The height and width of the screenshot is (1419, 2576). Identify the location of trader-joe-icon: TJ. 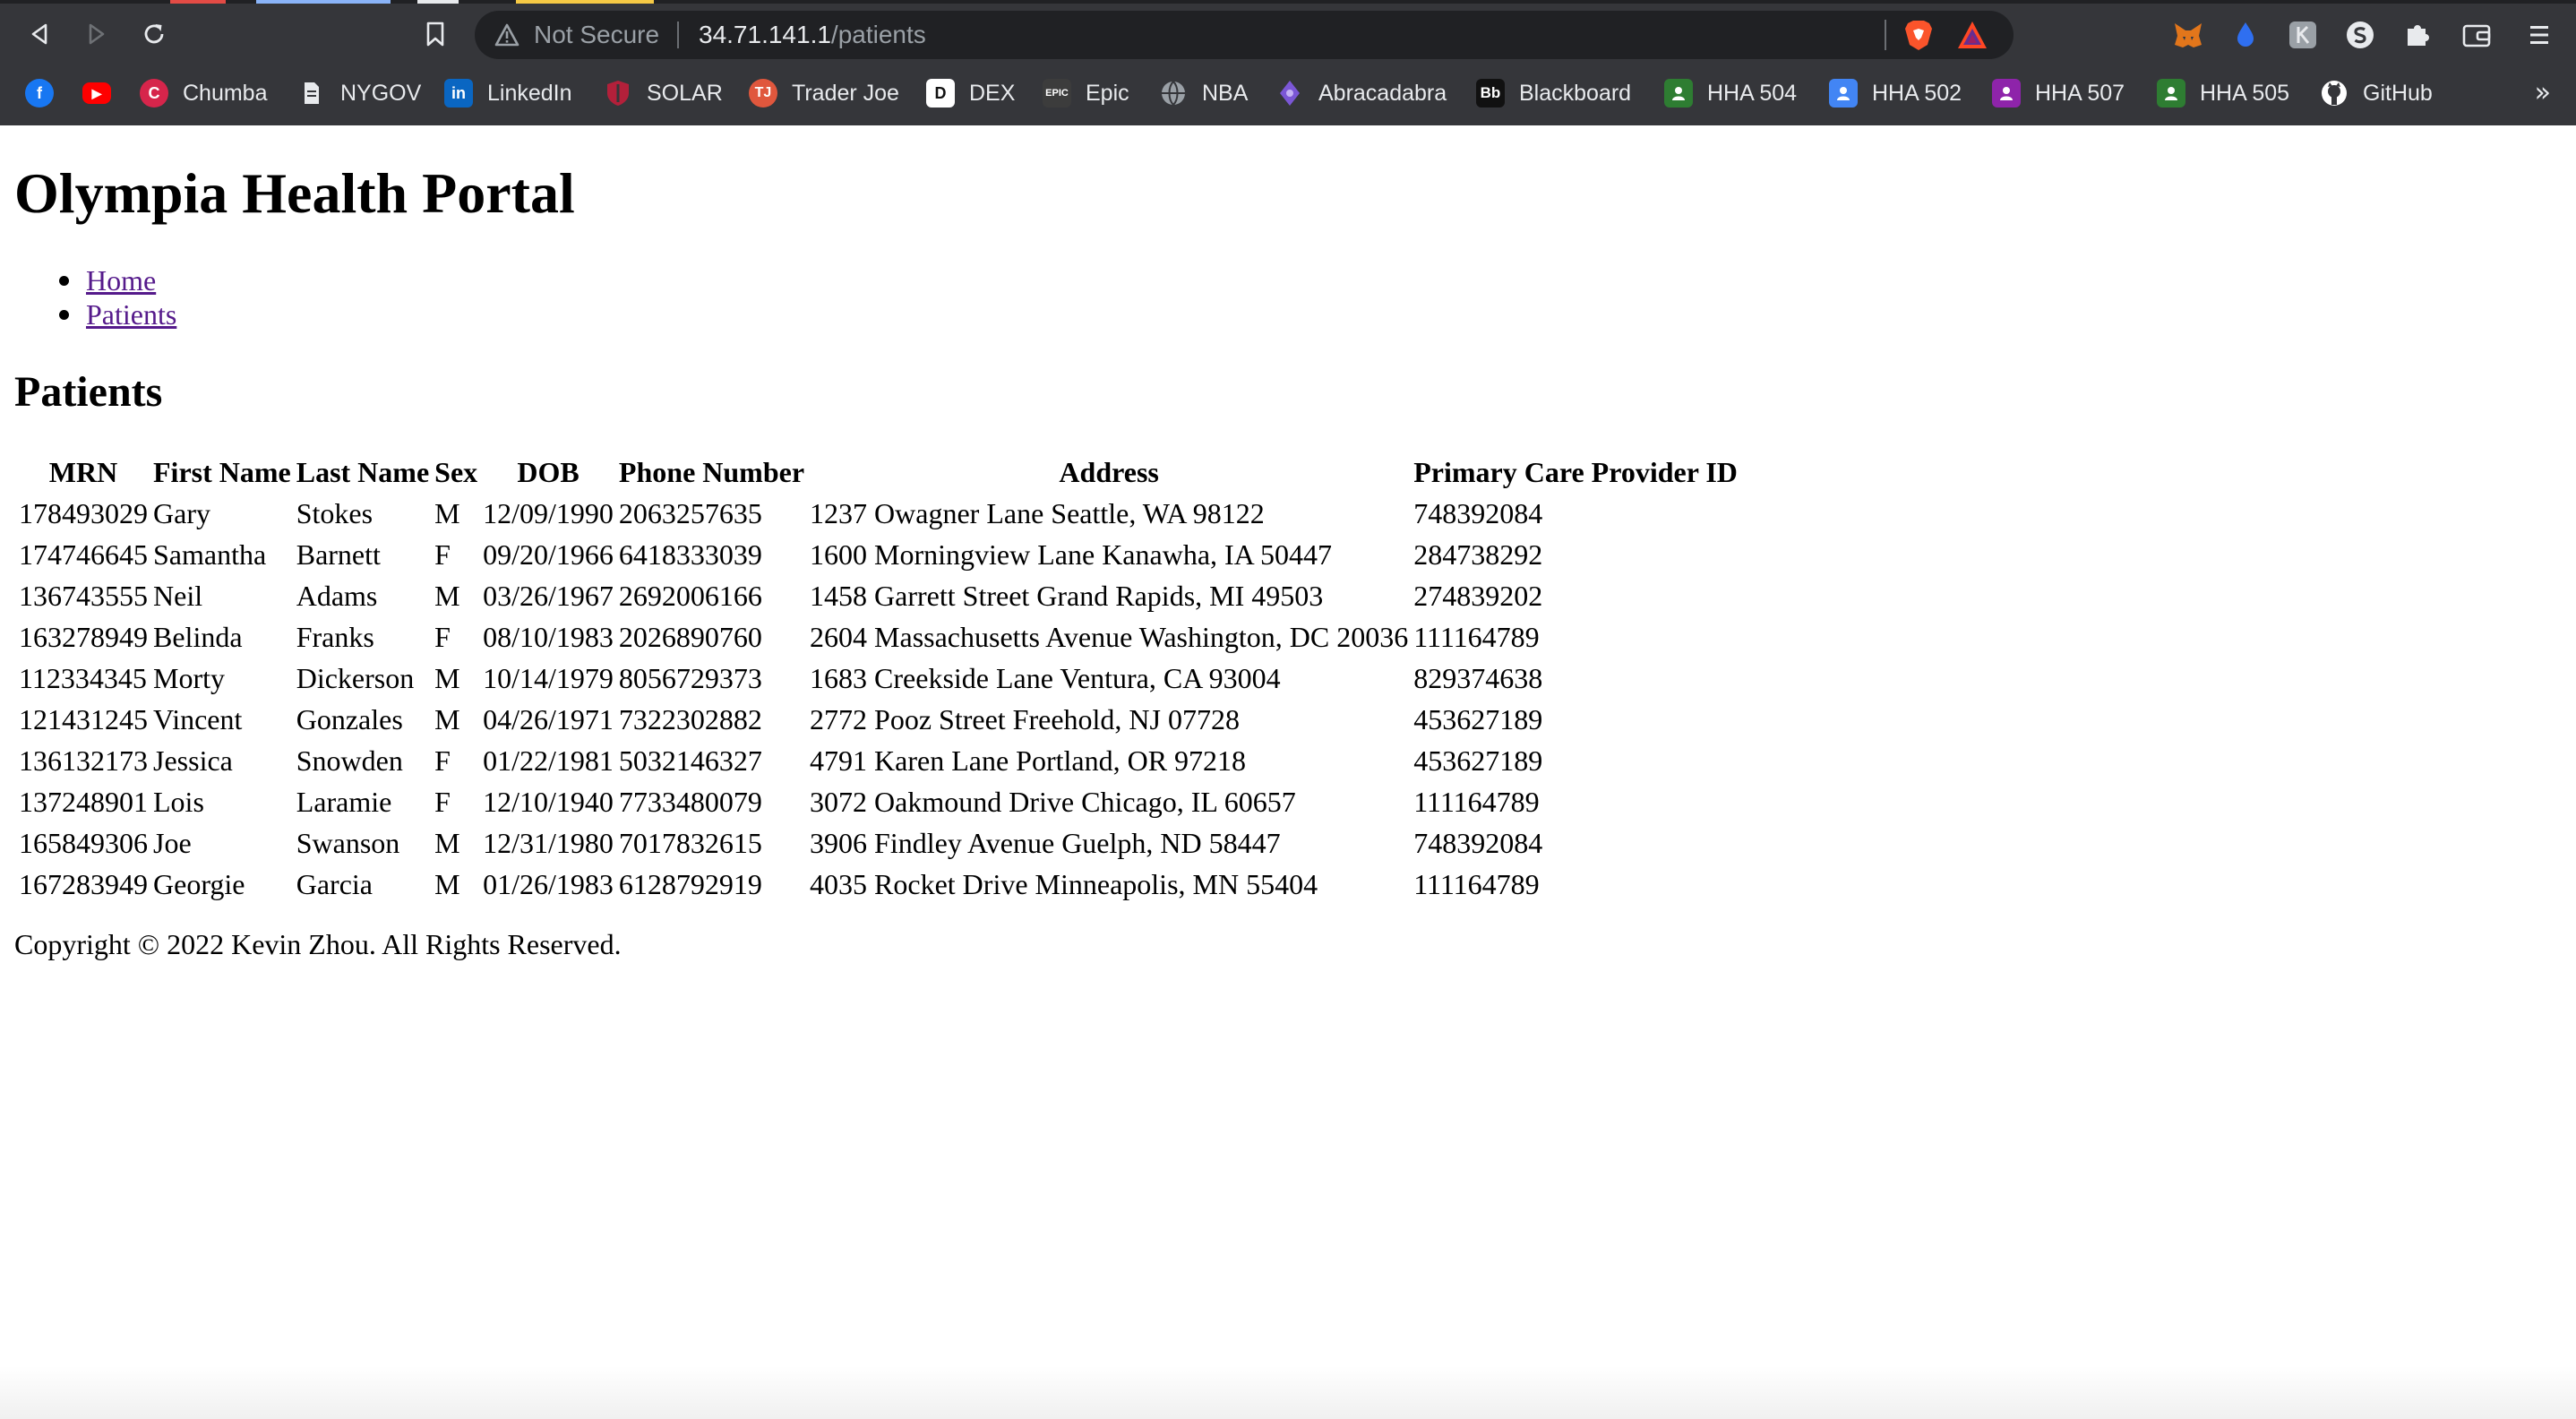
(763, 93).